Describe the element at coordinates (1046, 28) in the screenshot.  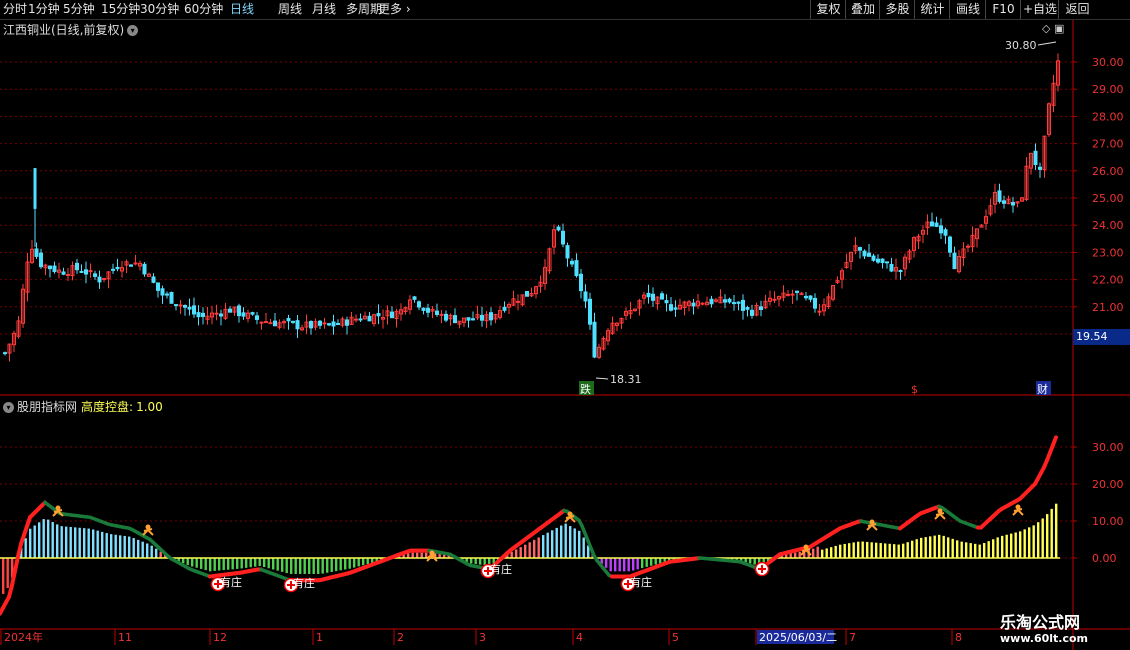
I see `diamond-icon: ◇` at that location.